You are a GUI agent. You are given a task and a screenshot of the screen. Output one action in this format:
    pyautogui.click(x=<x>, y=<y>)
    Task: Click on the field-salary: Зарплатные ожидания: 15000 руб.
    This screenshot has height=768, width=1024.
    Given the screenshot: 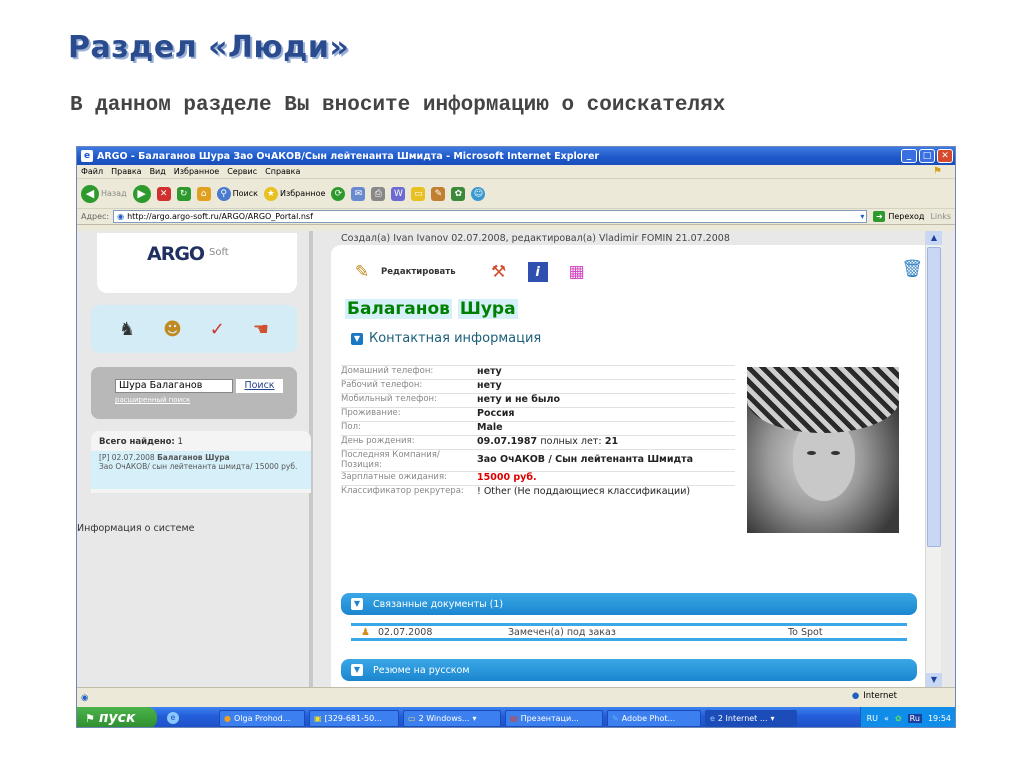 What is the action you would take?
    pyautogui.click(x=538, y=478)
    